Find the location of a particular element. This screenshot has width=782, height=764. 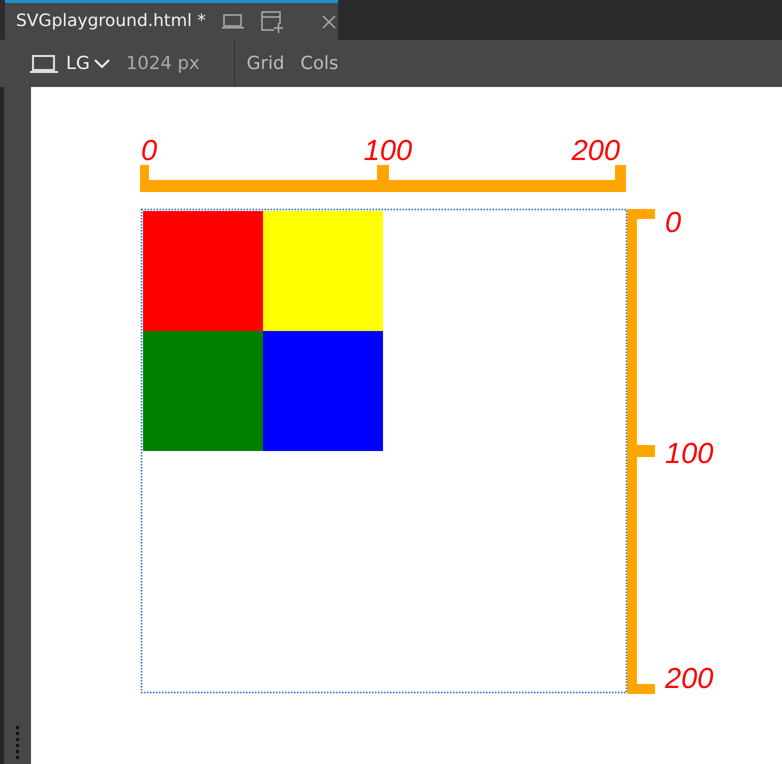

toolbar-button: Grid is located at coordinates (265, 63).